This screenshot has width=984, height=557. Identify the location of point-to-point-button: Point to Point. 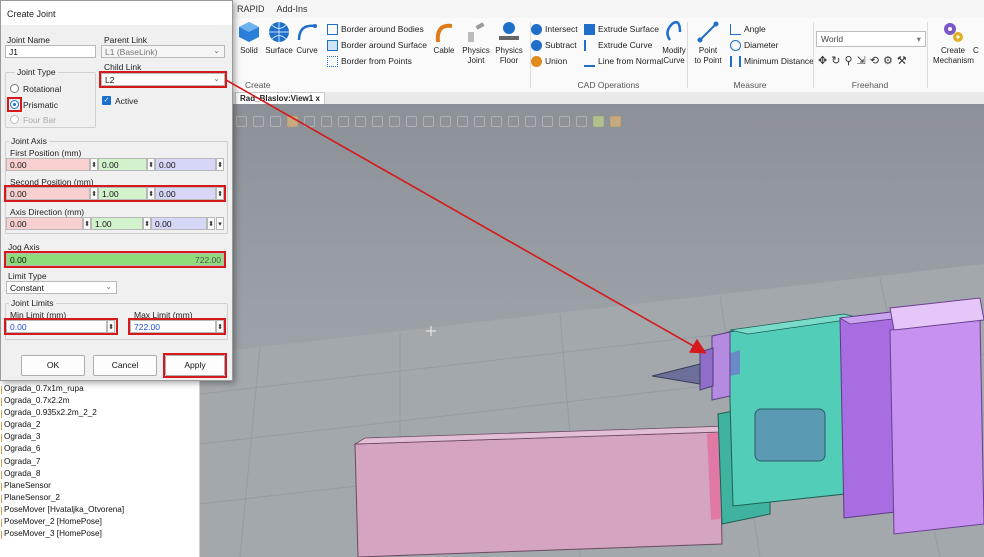
(708, 43).